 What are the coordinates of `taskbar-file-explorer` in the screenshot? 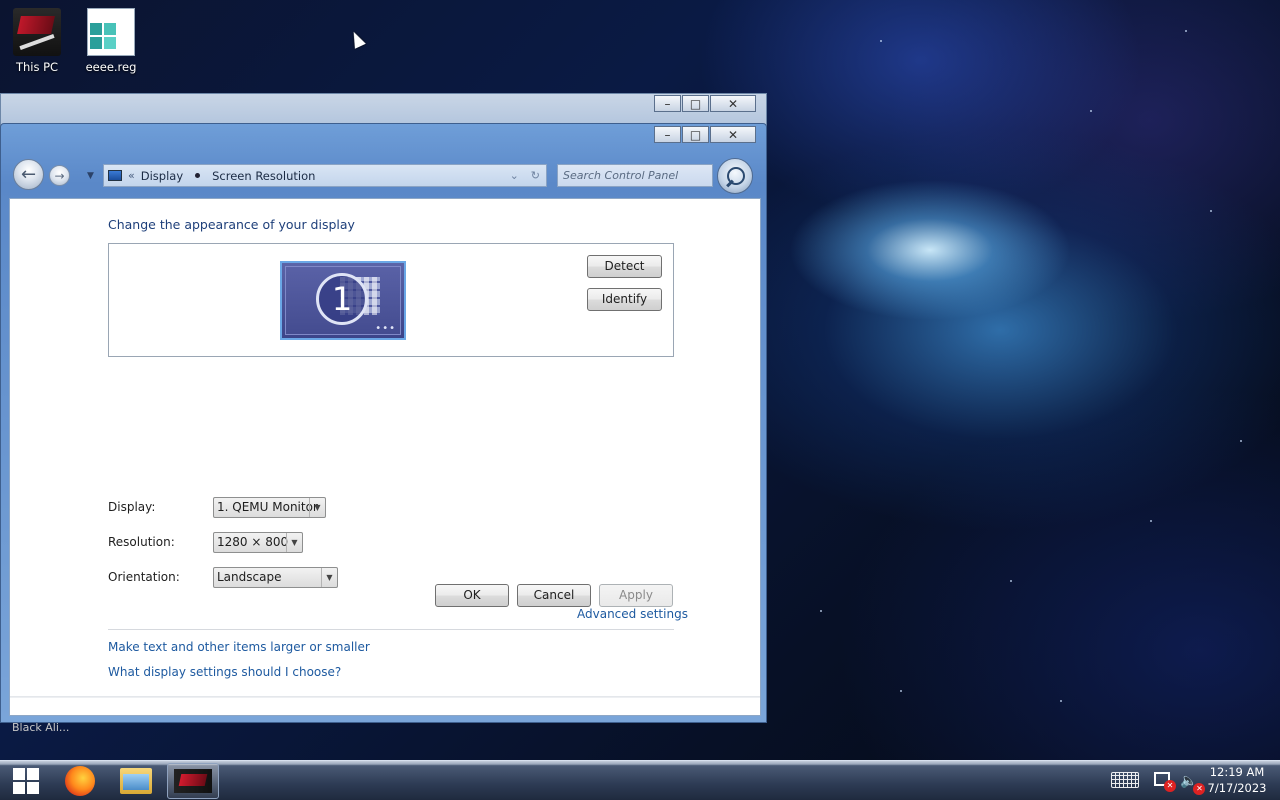 It's located at (136, 781).